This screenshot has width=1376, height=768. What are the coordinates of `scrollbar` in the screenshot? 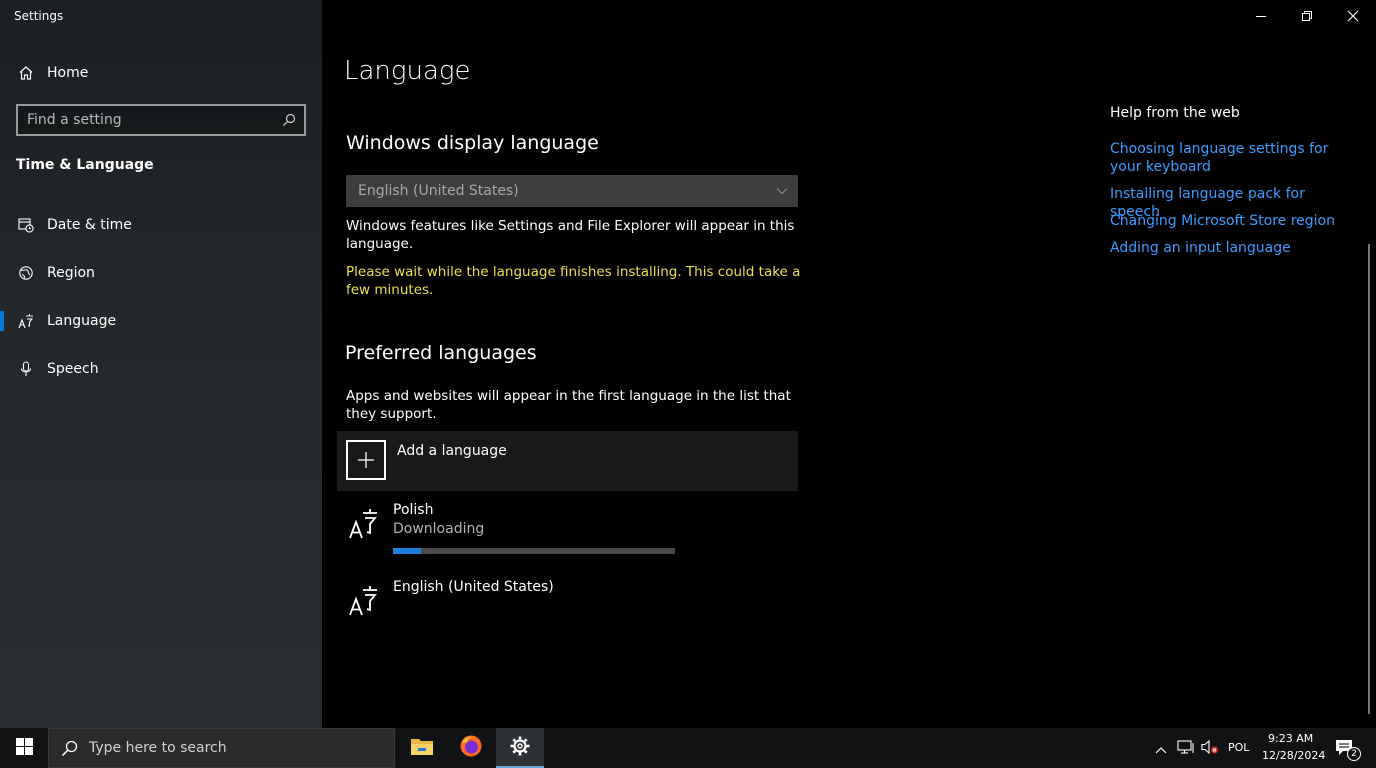 It's located at (1369, 479).